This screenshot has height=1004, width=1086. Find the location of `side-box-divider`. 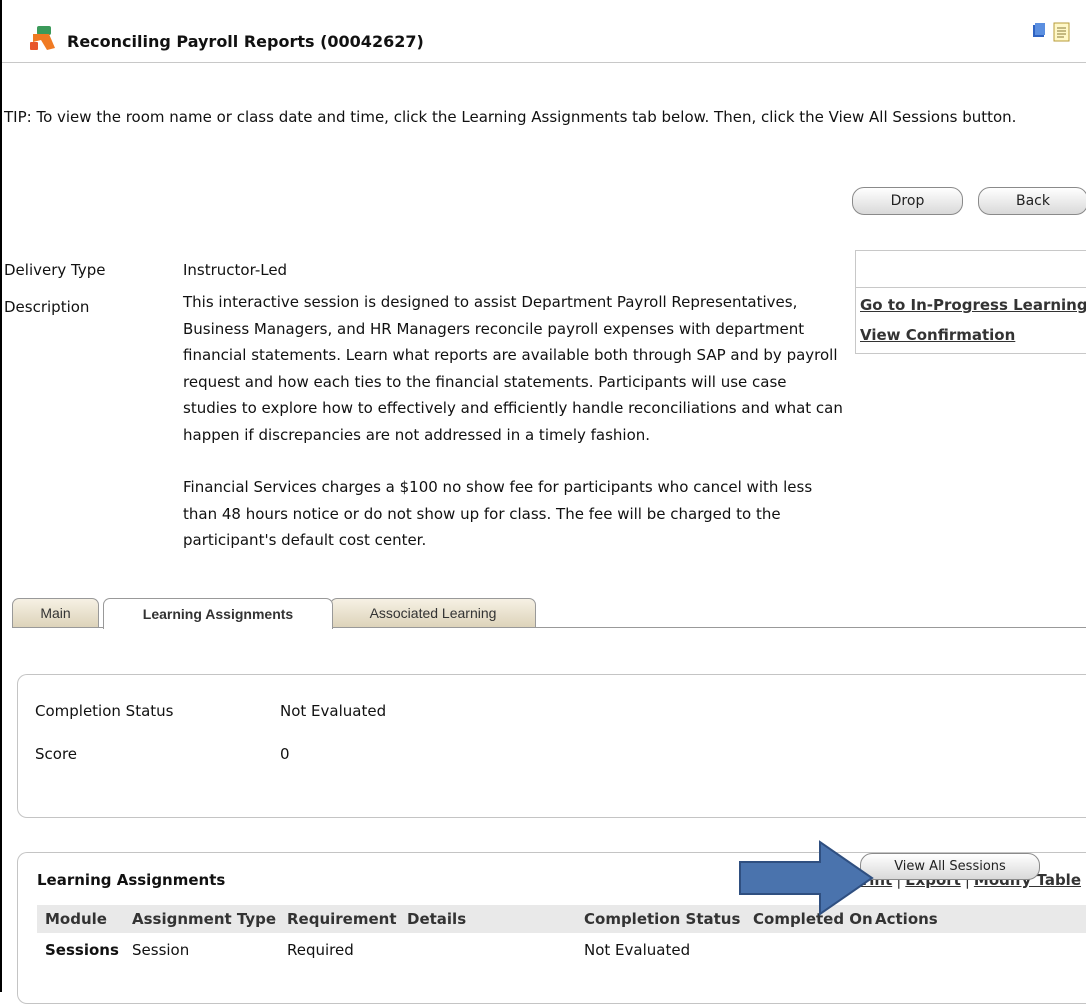

side-box-divider is located at coordinates (971, 287).